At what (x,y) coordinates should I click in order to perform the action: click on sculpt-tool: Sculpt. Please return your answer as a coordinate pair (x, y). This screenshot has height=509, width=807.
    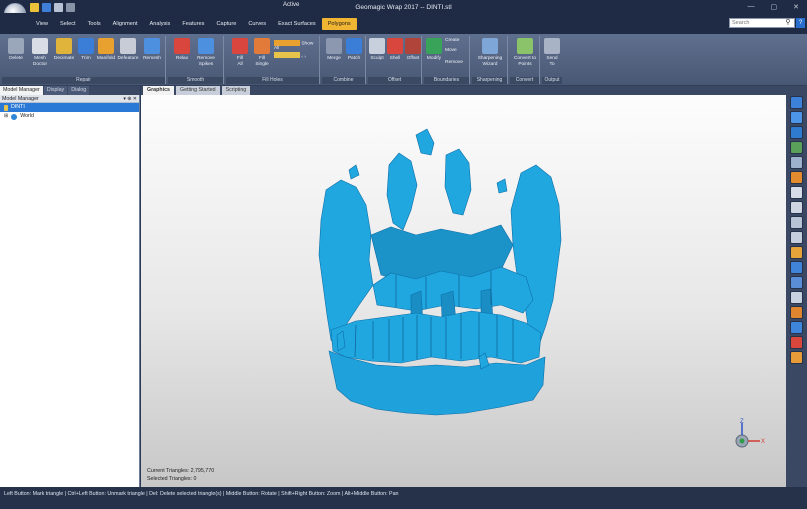
    Looking at the image, I should click on (377, 50).